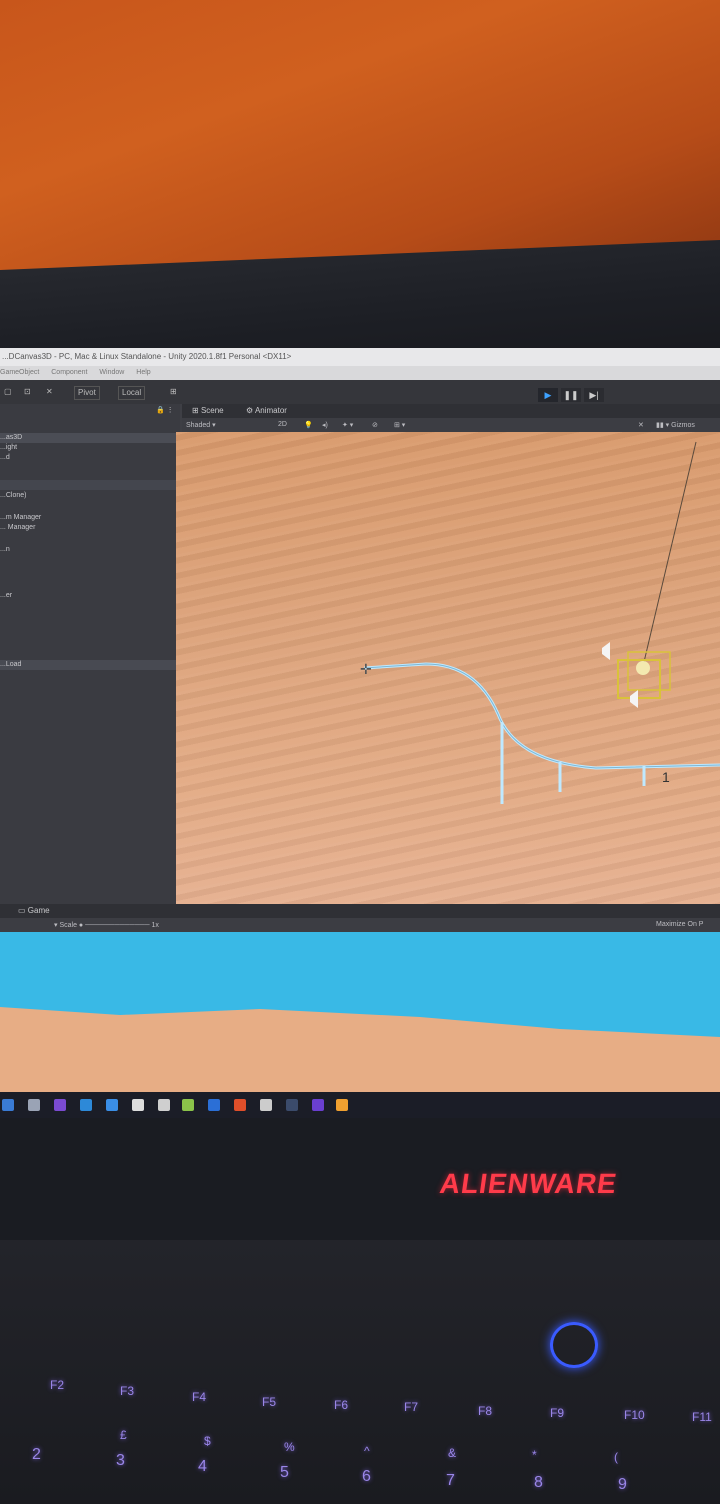 The width and height of the screenshot is (720, 1504). What do you see at coordinates (214, 1105) in the screenshot?
I see `word-icon` at bounding box center [214, 1105].